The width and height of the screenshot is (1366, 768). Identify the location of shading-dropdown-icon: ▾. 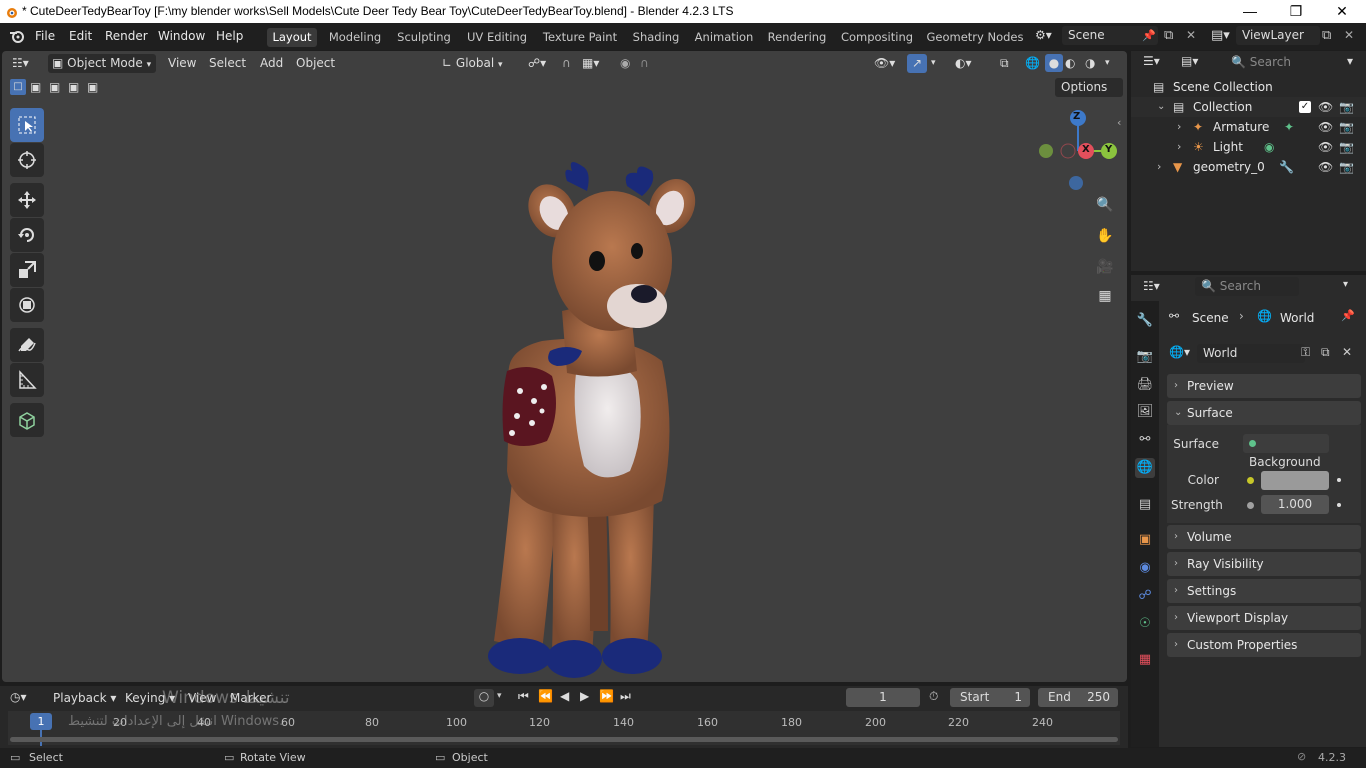
(1107, 63).